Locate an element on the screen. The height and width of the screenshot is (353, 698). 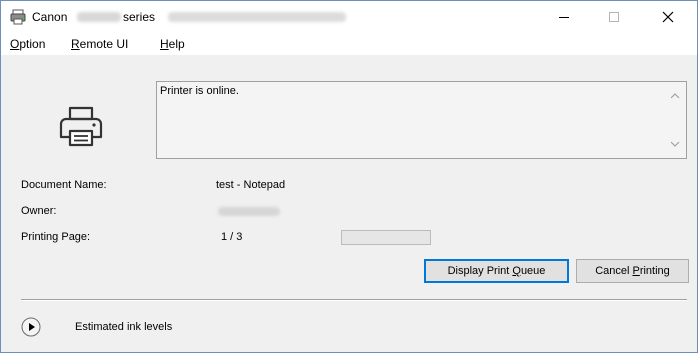
minimize-icon is located at coordinates (564, 17).